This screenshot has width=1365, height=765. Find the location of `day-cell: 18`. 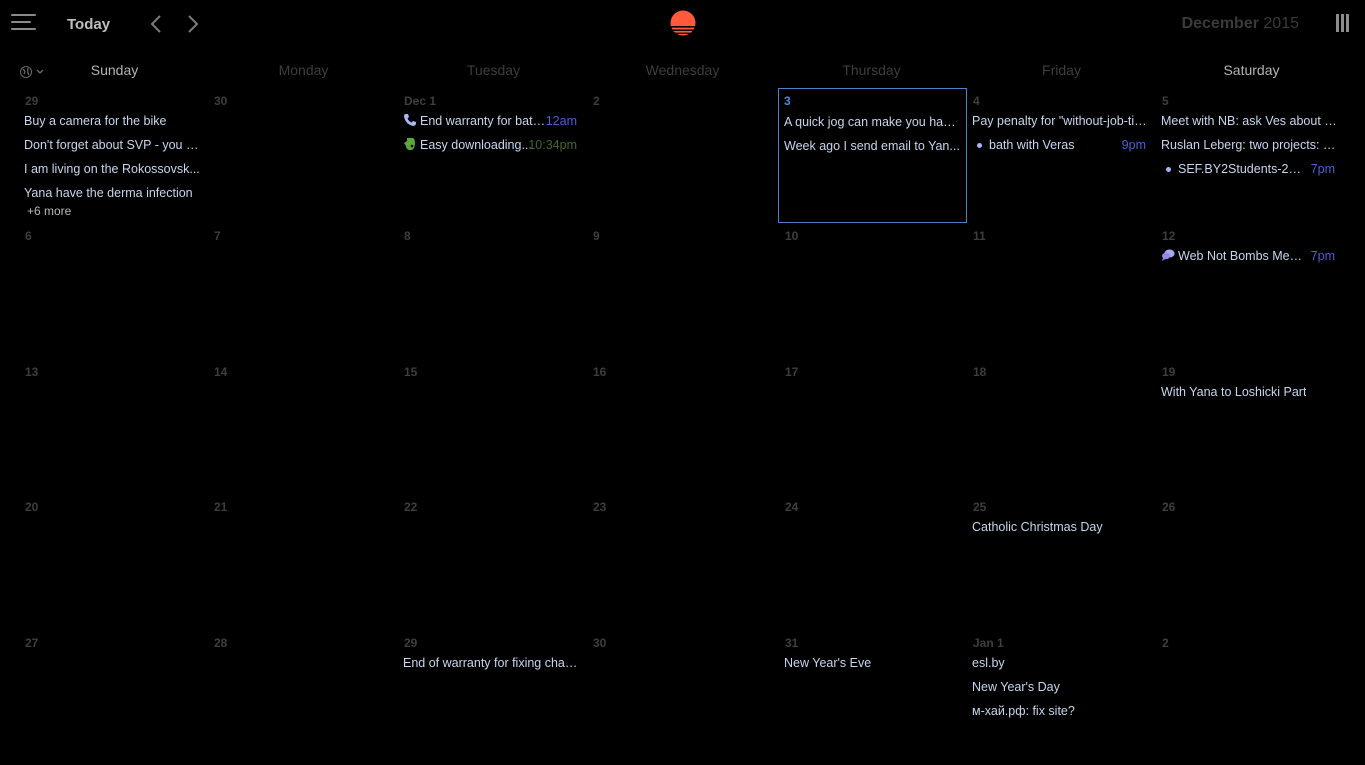

day-cell: 18 is located at coordinates (1060, 426).